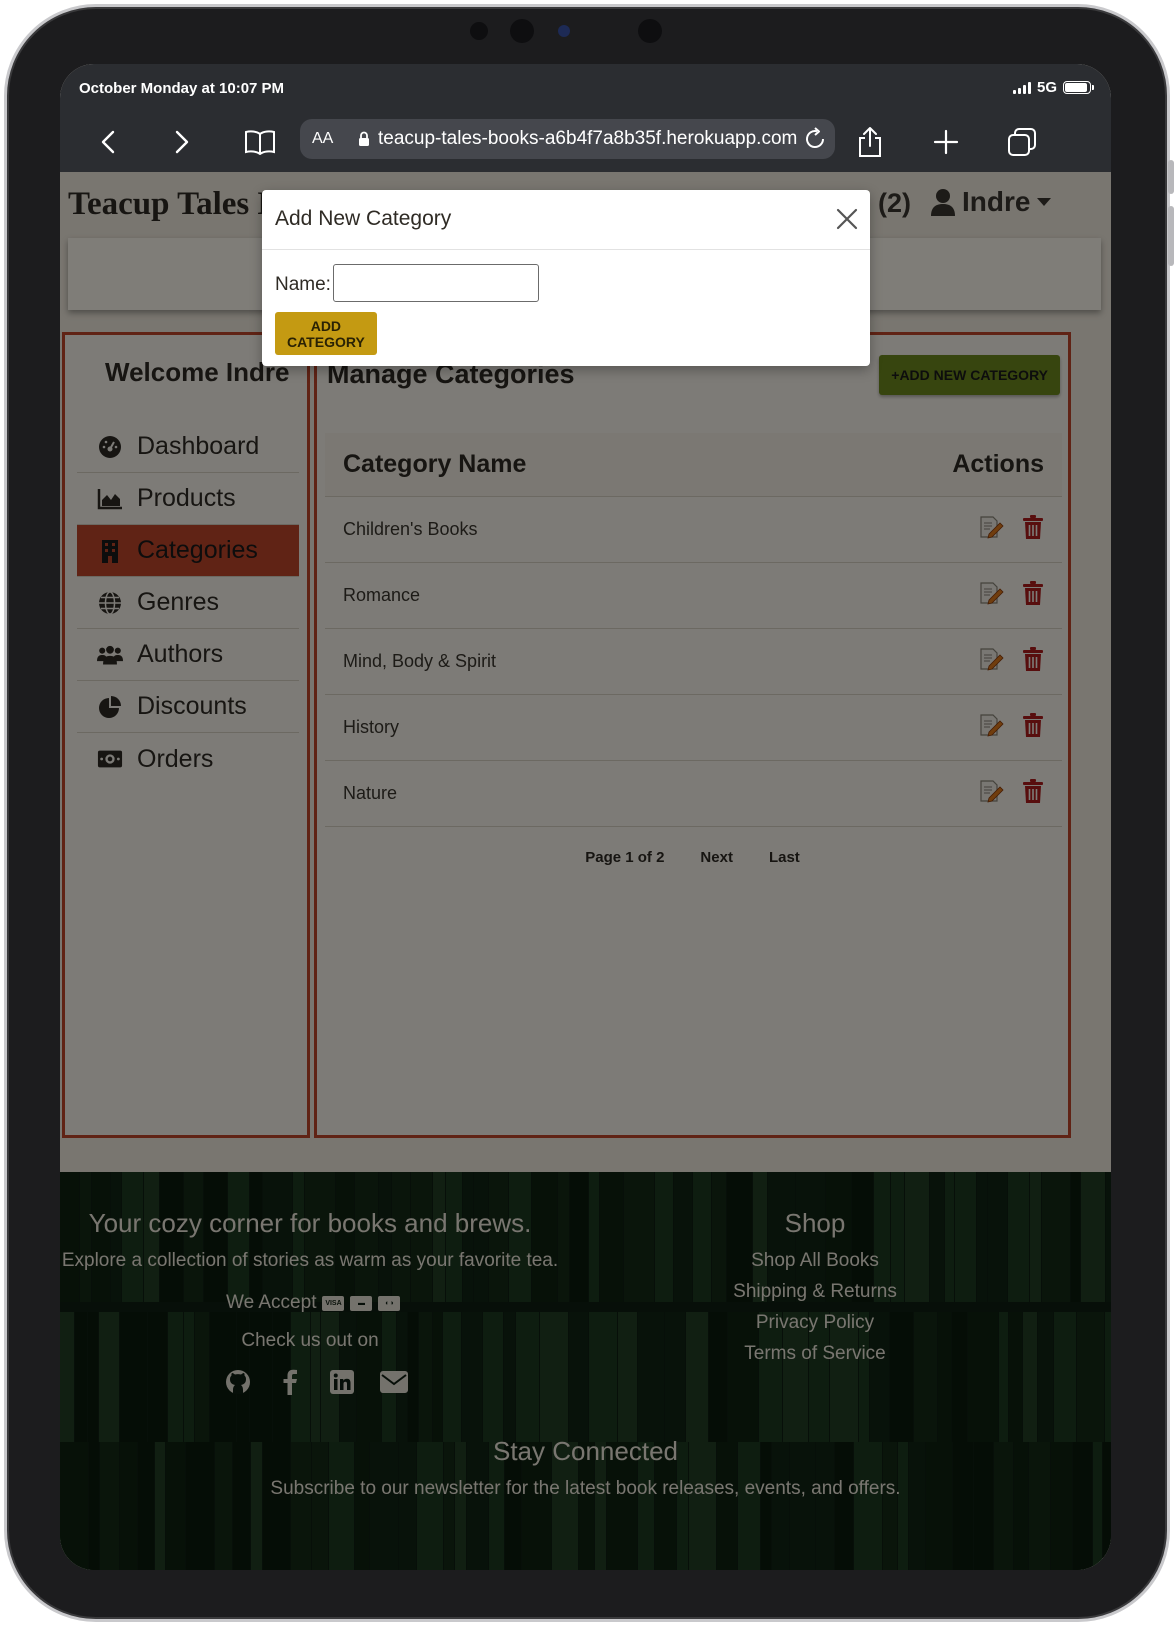  I want to click on status-time: October Monday at 10:07 PM, so click(182, 88).